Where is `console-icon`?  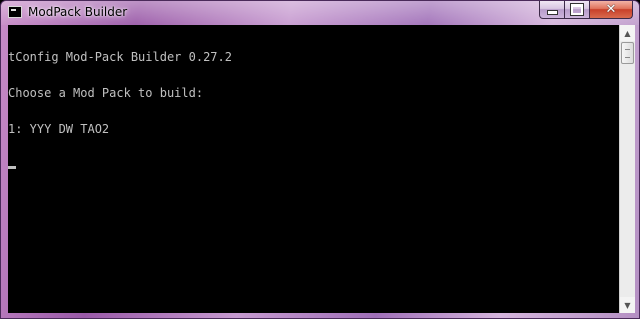
console-icon is located at coordinates (15, 12).